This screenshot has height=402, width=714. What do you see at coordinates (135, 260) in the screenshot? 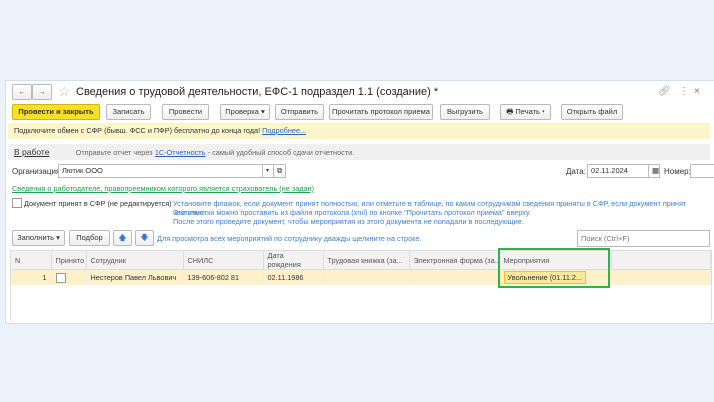
I see `col-employee: Сотрудник` at bounding box center [135, 260].